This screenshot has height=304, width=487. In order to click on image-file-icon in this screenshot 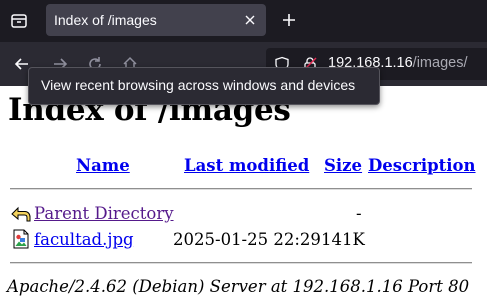, I will do `click(21, 239)`.